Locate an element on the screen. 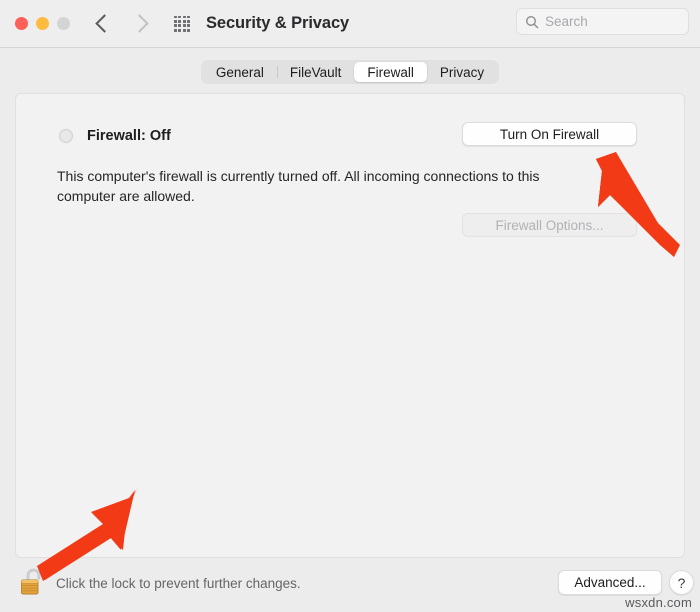 The height and width of the screenshot is (612, 700). tab-filevault-label: FileVault is located at coordinates (315, 72).